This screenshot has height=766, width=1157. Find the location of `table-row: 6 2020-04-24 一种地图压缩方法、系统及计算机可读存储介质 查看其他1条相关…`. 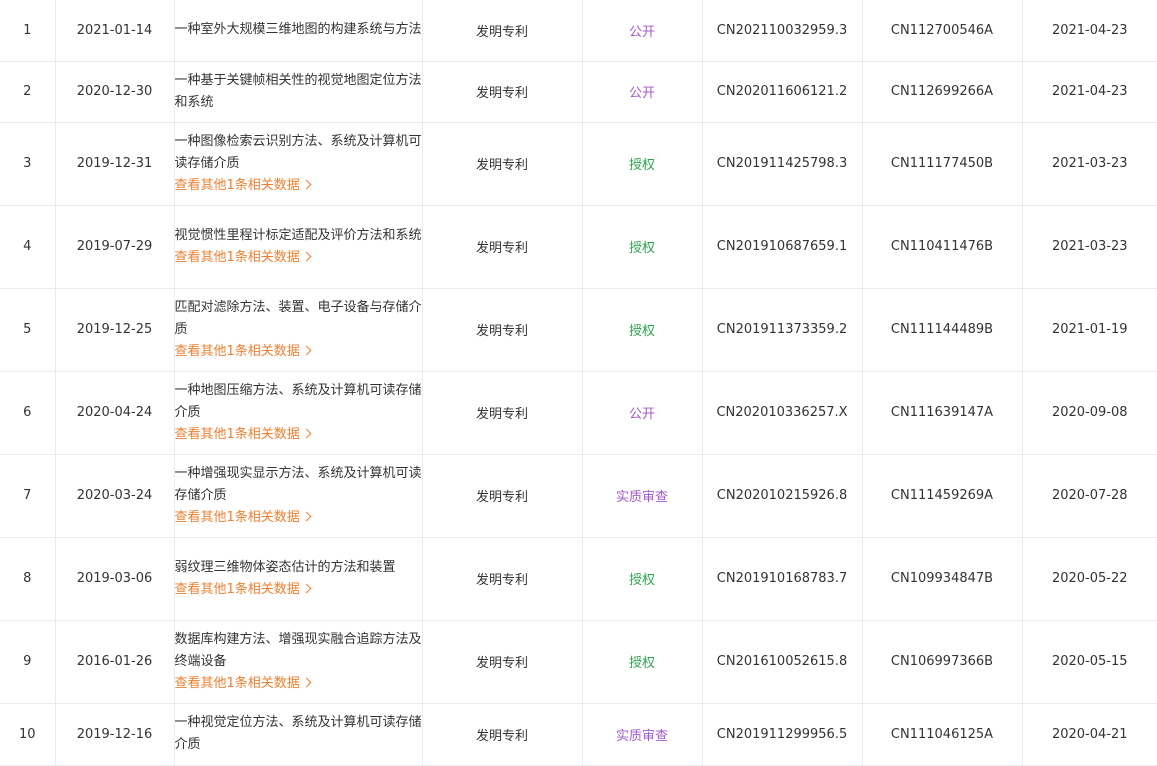

table-row: 6 2020-04-24 一种地图压缩方法、系统及计算机可读存储介质 查看其他1条相关… is located at coordinates (578, 412).